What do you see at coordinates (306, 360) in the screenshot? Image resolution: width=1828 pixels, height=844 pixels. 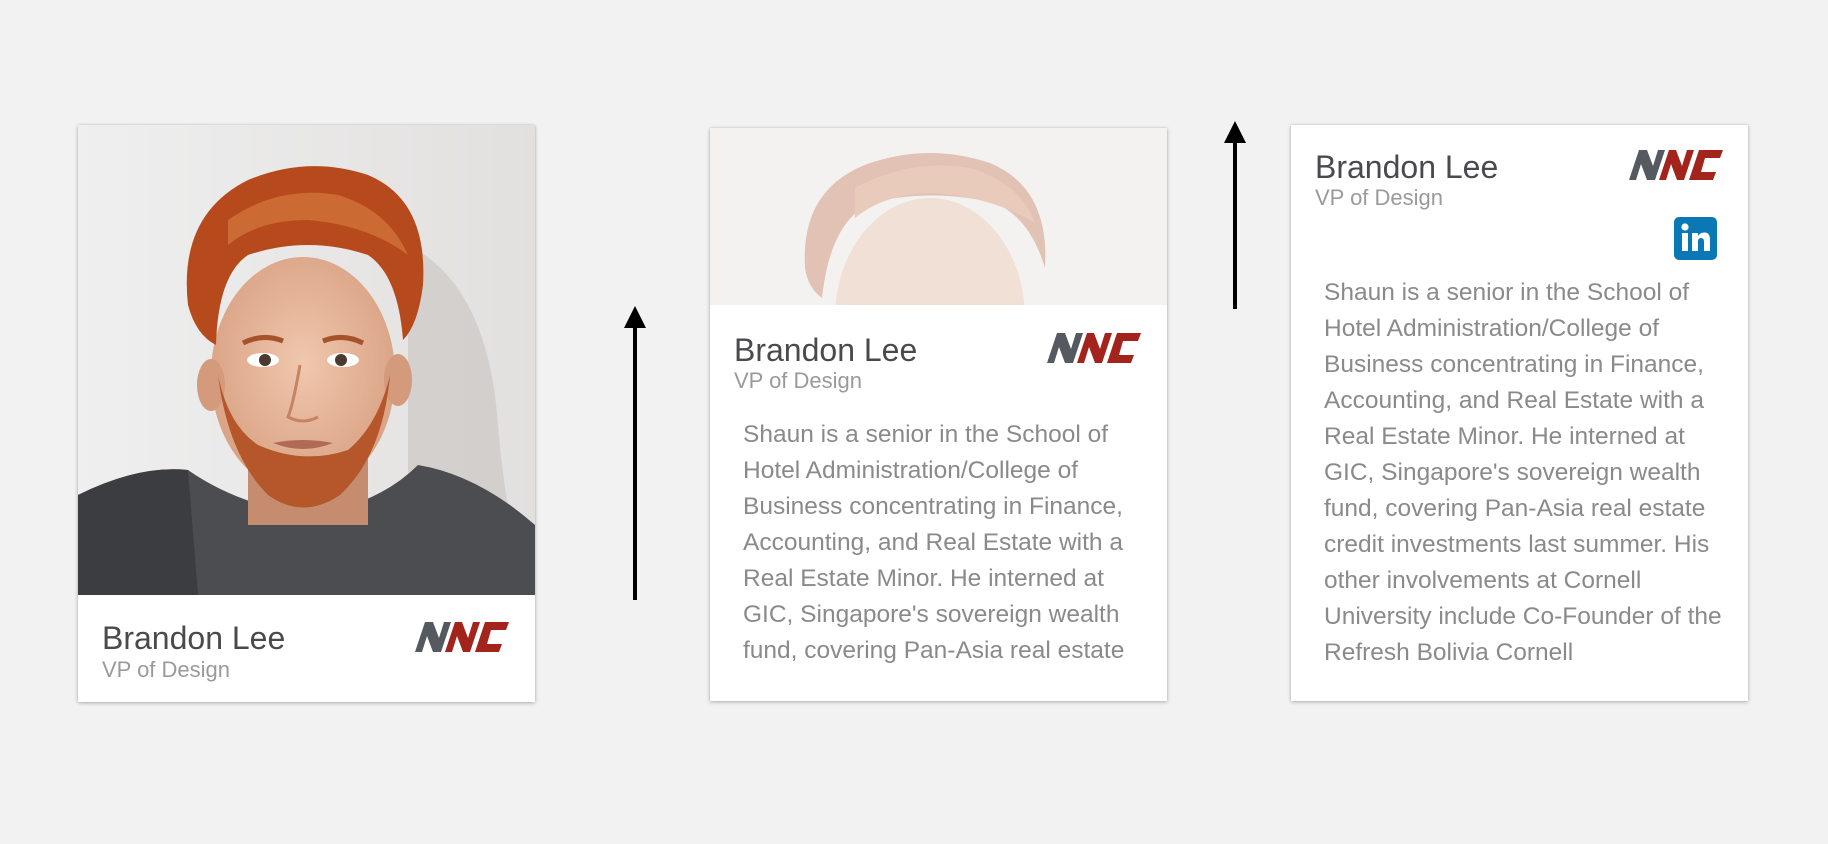 I see `profile-photo` at bounding box center [306, 360].